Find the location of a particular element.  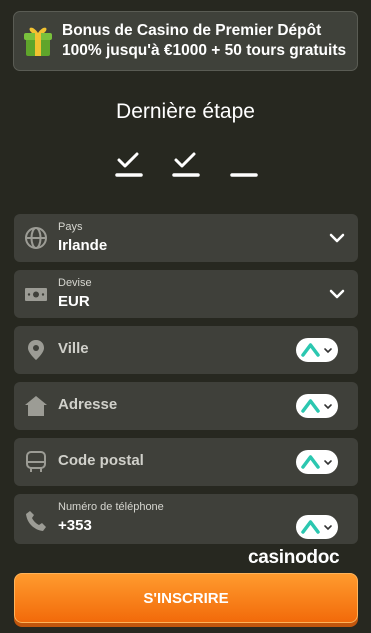

city-placeholder: Ville is located at coordinates (73, 348).